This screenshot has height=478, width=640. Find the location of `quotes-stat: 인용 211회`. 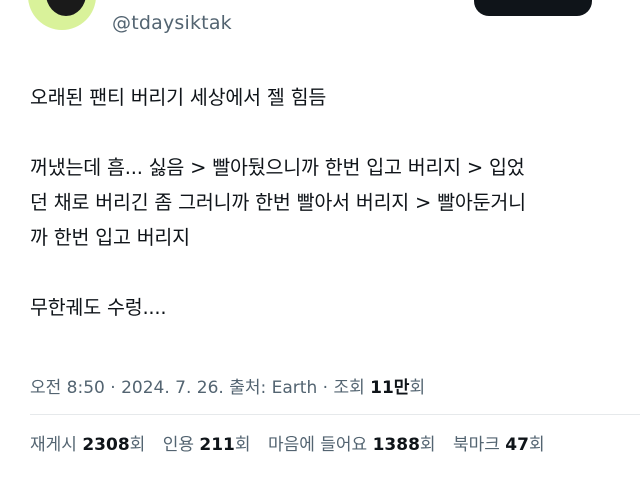

quotes-stat: 인용 211회 is located at coordinates (209, 445).